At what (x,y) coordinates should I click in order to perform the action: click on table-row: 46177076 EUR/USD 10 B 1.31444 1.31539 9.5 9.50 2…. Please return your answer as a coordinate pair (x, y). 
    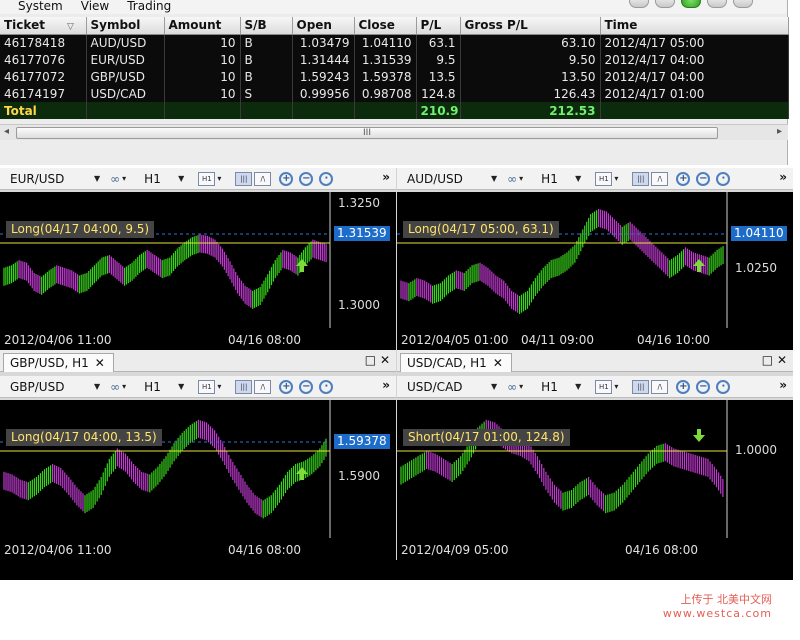
    Looking at the image, I should click on (394, 59).